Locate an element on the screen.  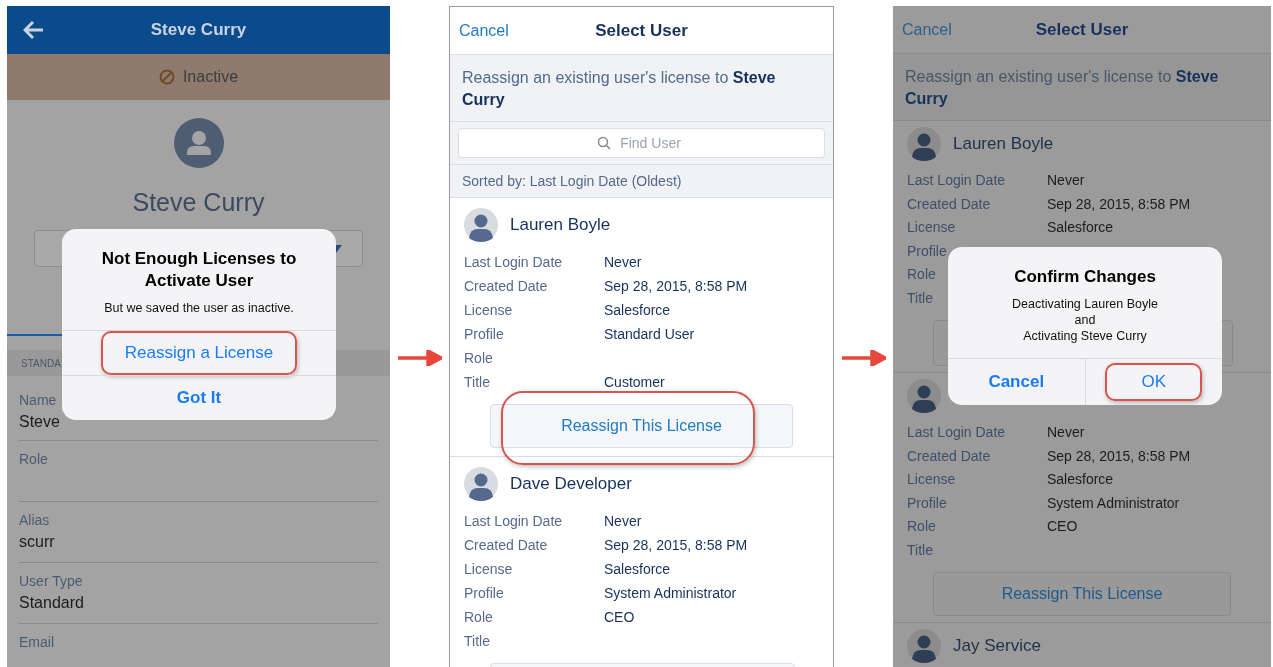
status-text: Inactive is located at coordinates (210, 77).